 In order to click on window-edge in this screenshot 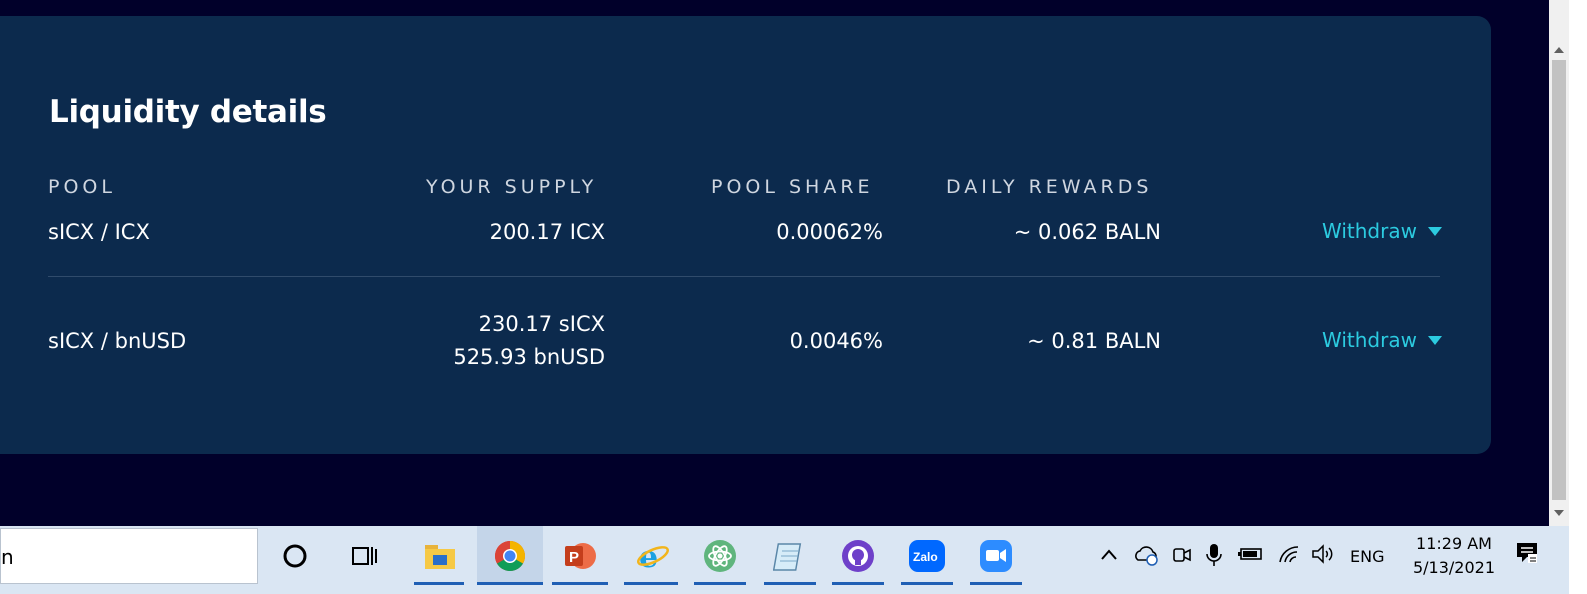, I will do `click(1578, 297)`.